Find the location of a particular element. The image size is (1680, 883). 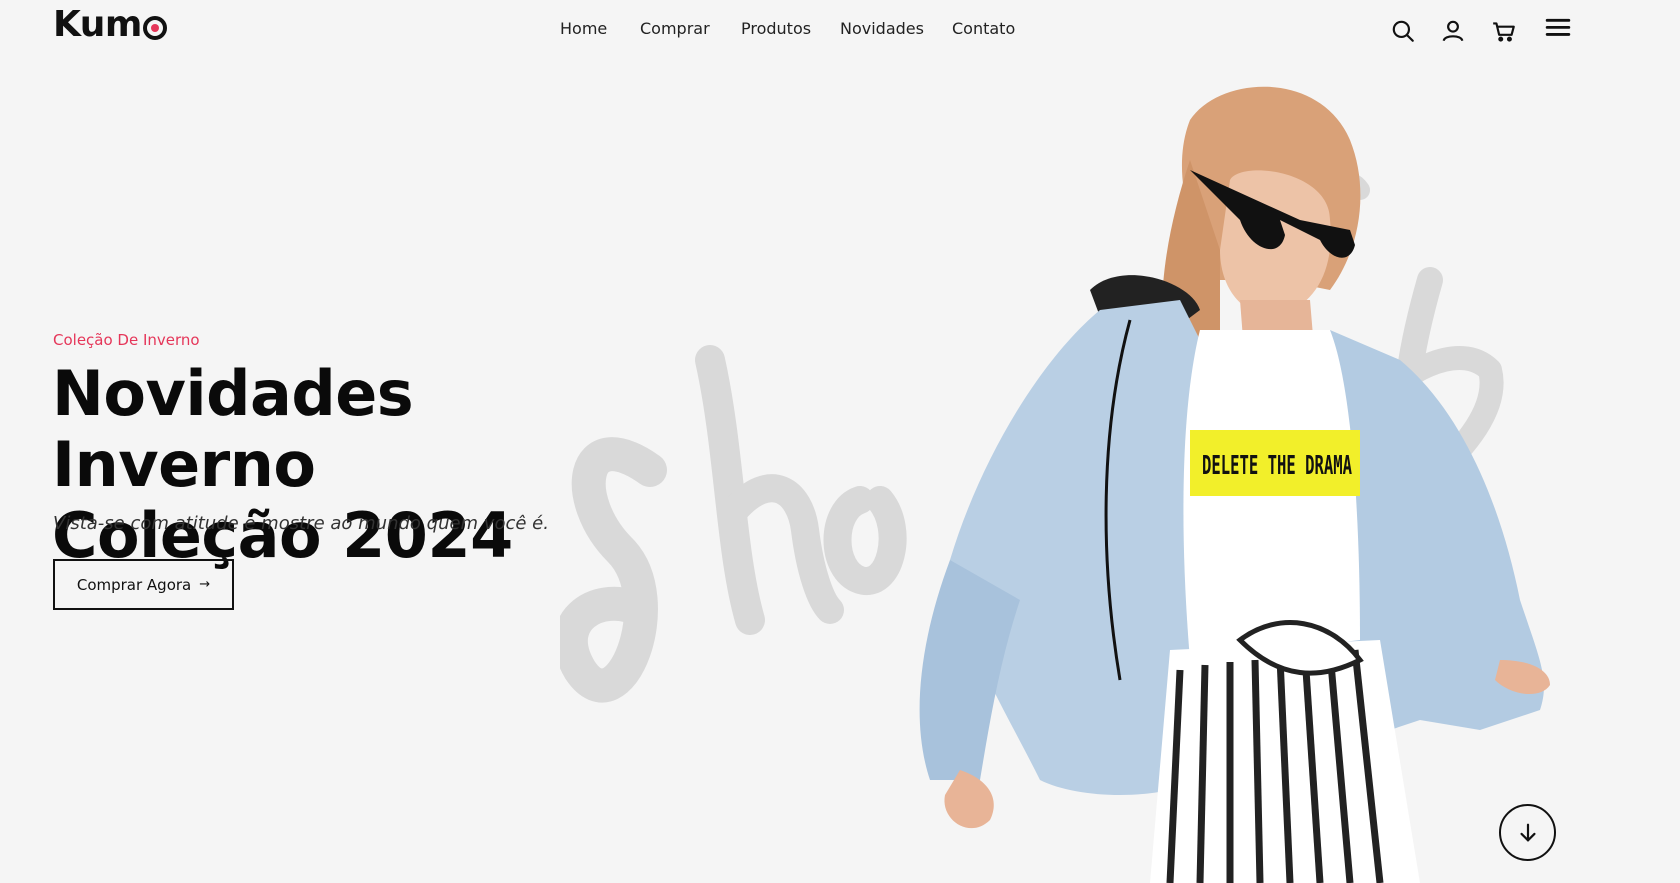

hero-title: Novidades Inverno Coleção 2024 is located at coordinates (372, 464).